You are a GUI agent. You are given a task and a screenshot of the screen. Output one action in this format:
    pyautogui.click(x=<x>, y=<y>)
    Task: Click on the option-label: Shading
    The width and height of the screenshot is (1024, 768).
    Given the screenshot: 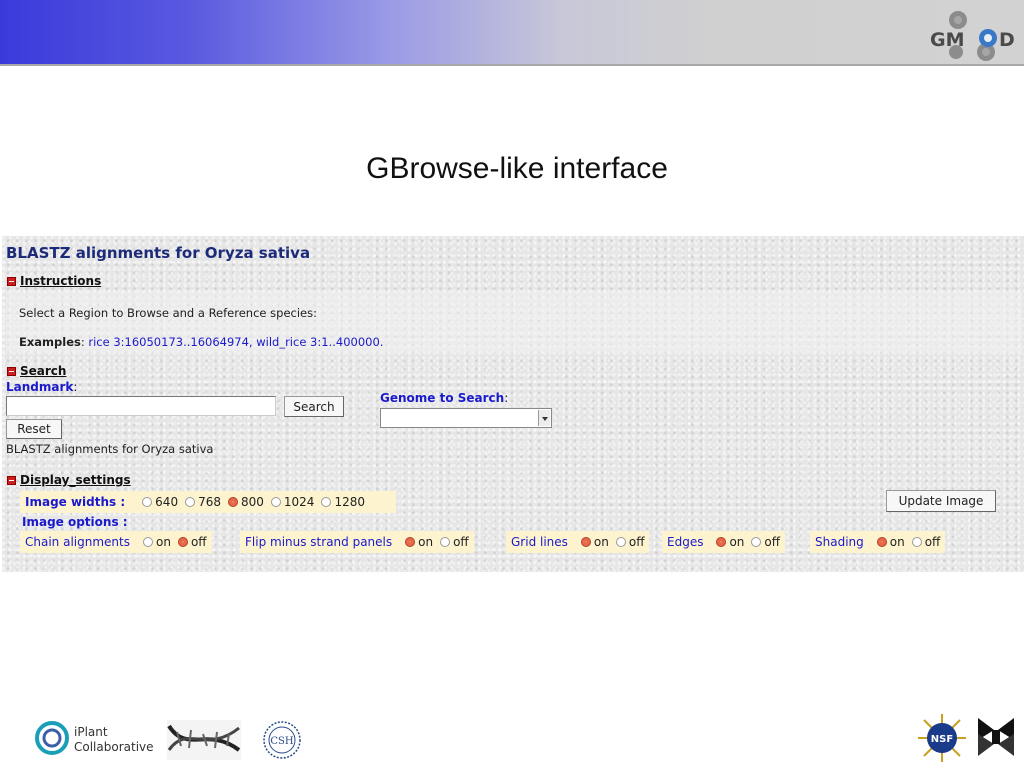 What is the action you would take?
    pyautogui.click(x=839, y=542)
    